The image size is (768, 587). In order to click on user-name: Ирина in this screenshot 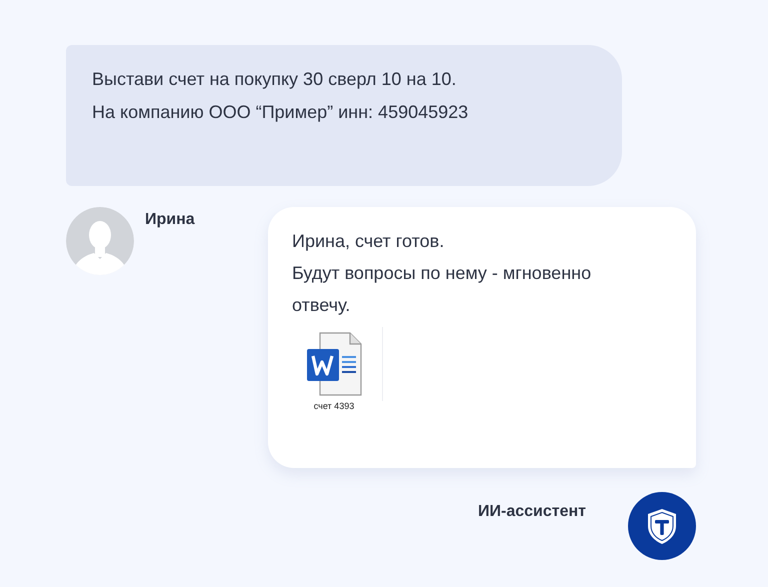, I will do `click(170, 220)`.